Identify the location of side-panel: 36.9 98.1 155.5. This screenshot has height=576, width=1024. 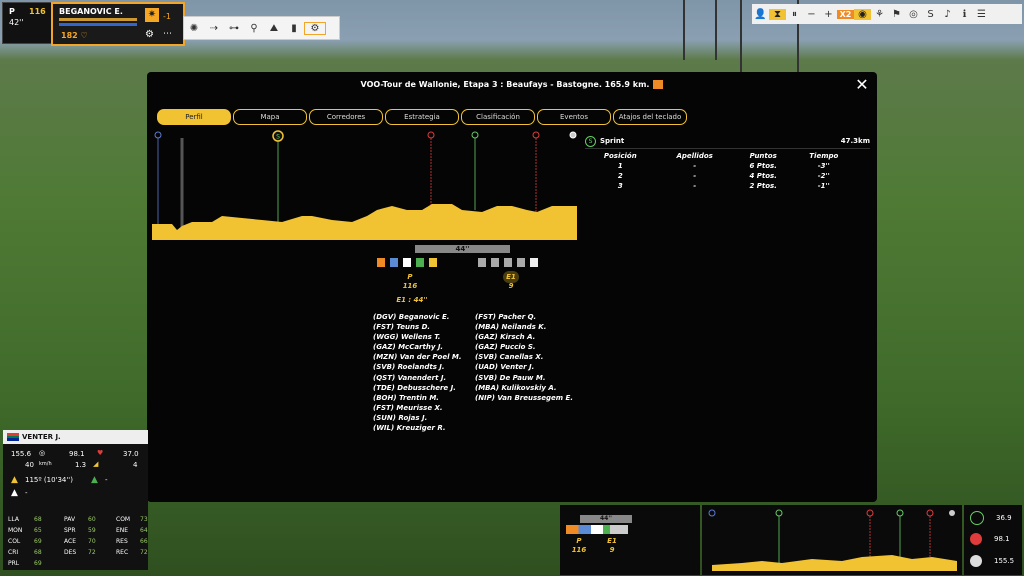
(993, 540).